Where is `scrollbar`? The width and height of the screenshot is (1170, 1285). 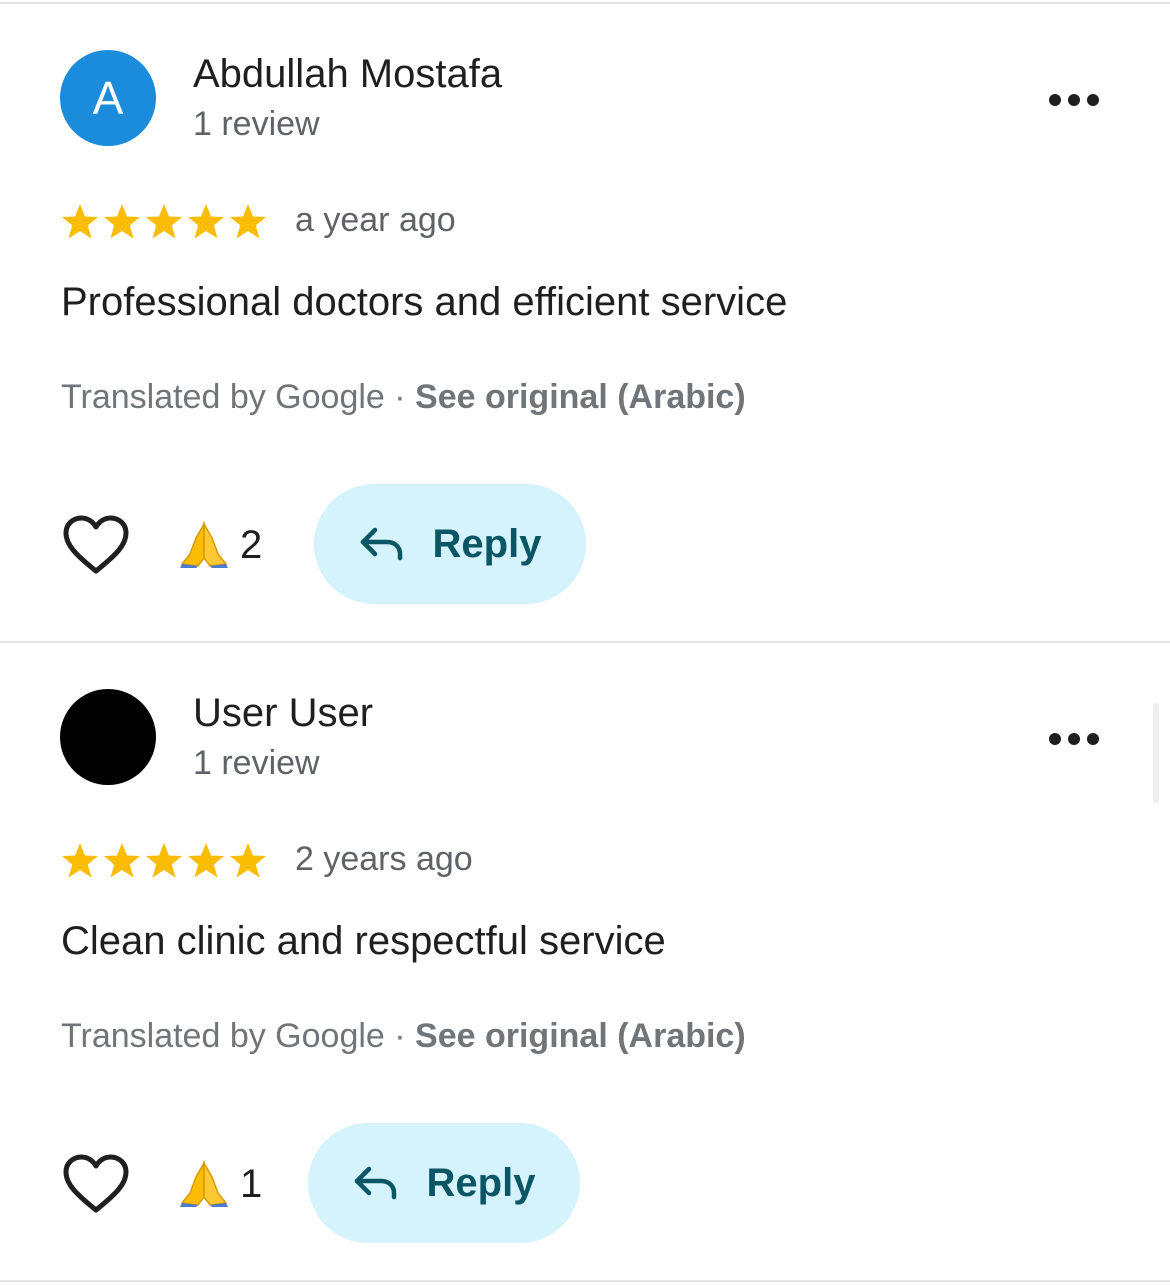
scrollbar is located at coordinates (1156, 753).